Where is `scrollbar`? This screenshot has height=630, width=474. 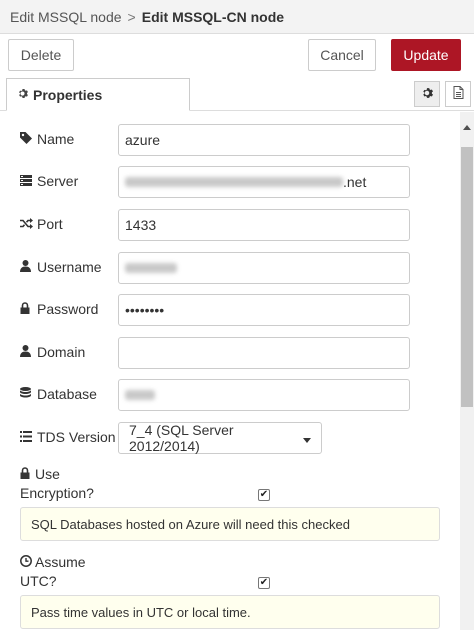 scrollbar is located at coordinates (467, 371).